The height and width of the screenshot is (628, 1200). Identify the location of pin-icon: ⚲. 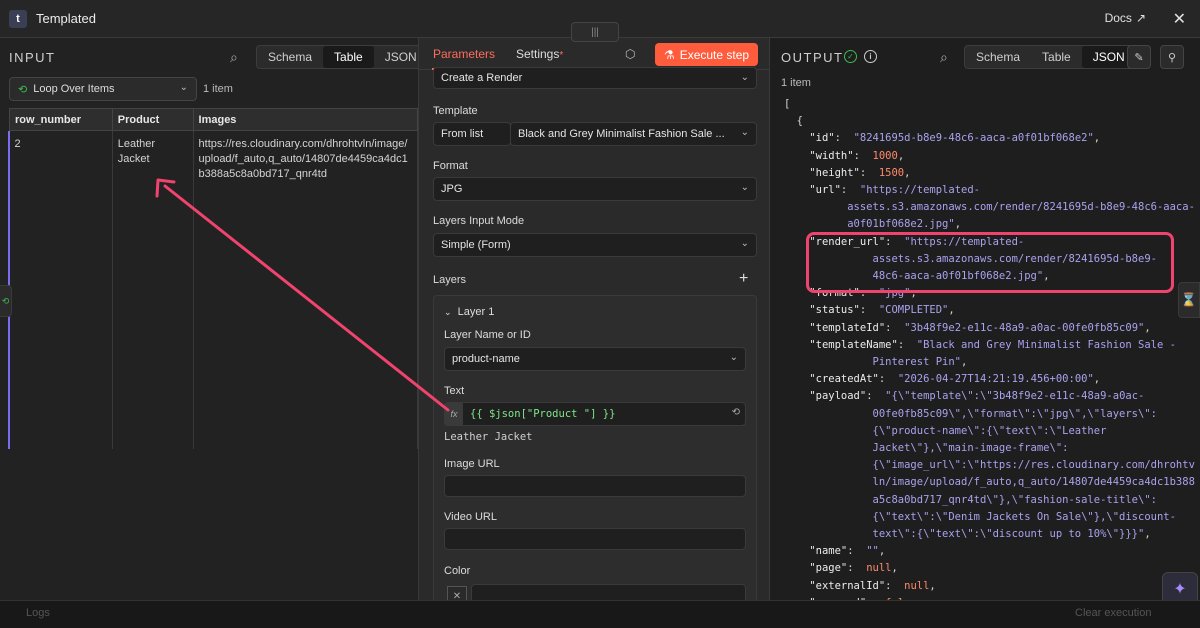
(1172, 57).